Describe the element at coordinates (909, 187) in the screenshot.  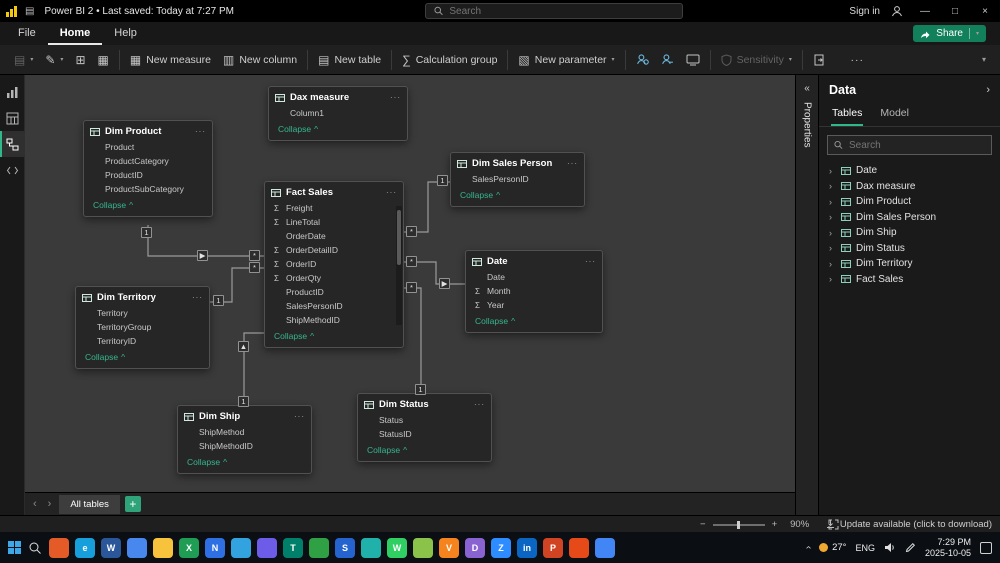
I see `data-tree-item: › Dax measure` at that location.